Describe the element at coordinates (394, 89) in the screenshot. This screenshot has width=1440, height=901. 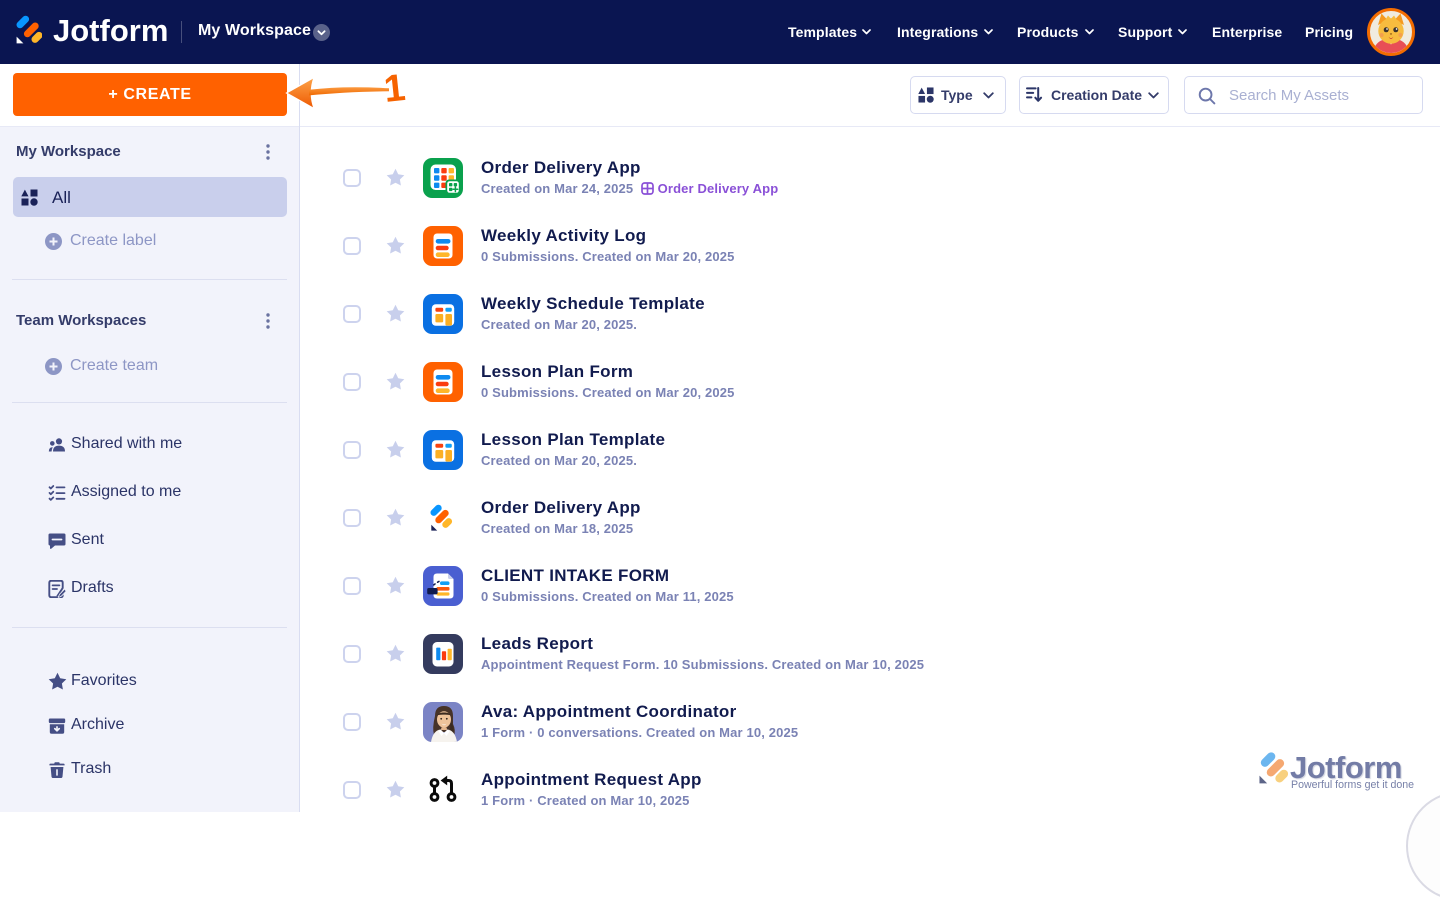
I see `svg-text: 1` at that location.